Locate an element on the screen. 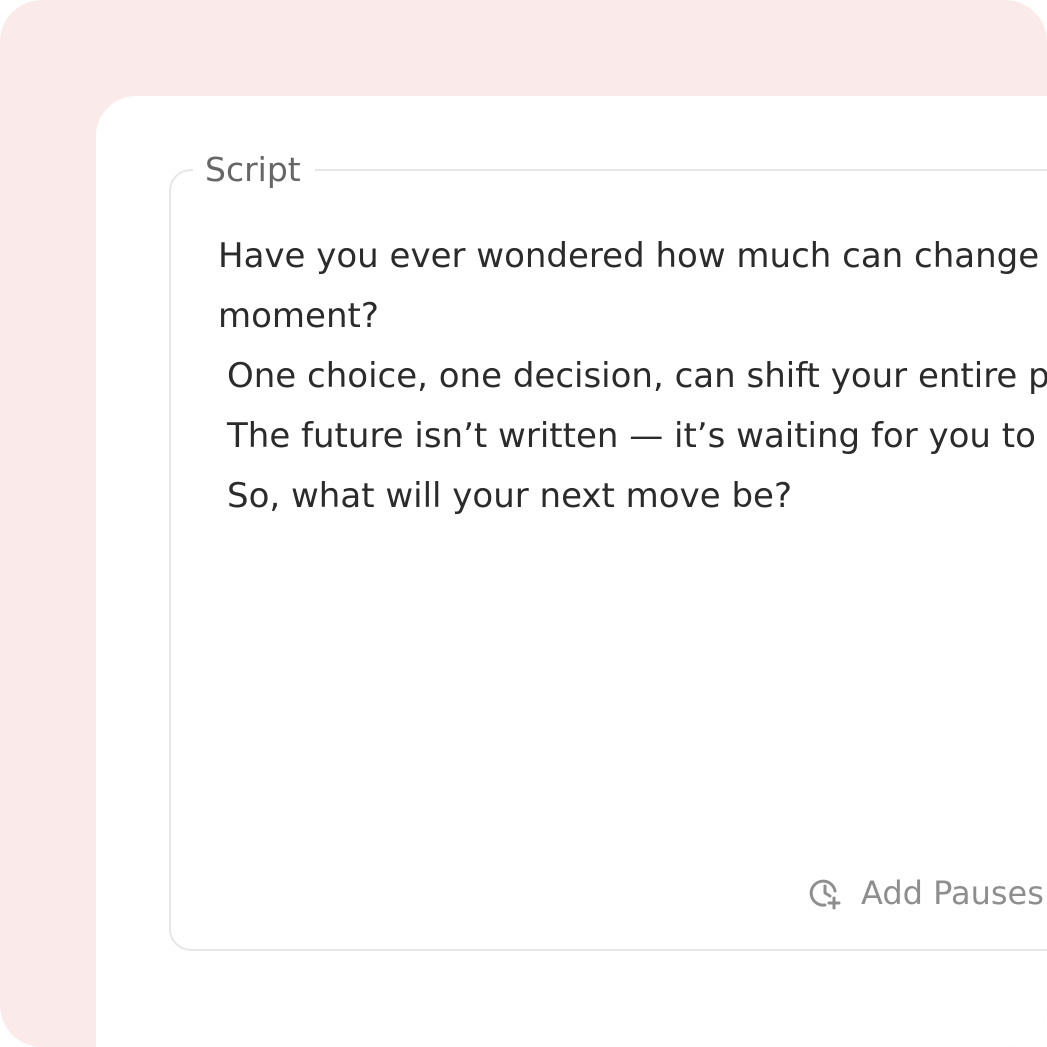 This screenshot has width=1047, height=1047. script-line: So, what will your next move be? is located at coordinates (509, 496).